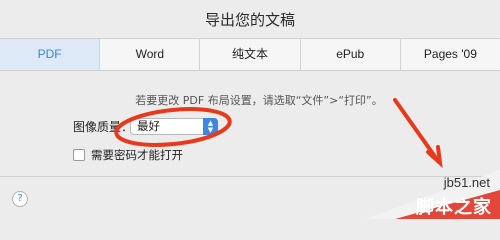 The height and width of the screenshot is (240, 500). Describe the element at coordinates (454, 207) in the screenshot. I see `watermark-name: 脚本之家` at that location.